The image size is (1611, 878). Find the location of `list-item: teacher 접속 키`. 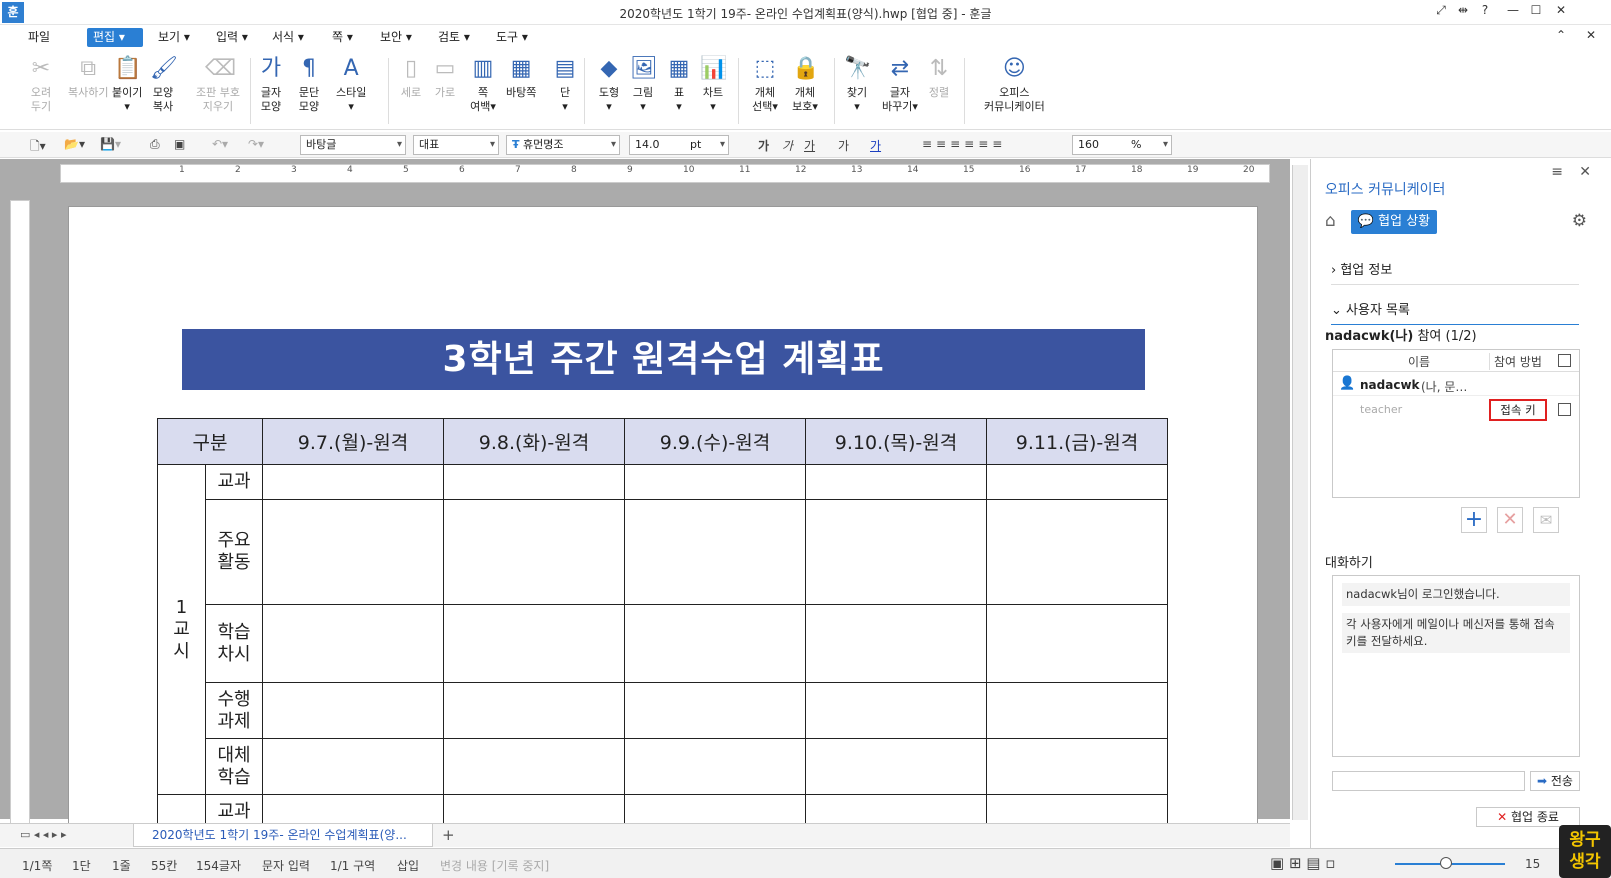

list-item: teacher 접속 키 is located at coordinates (1456, 410).